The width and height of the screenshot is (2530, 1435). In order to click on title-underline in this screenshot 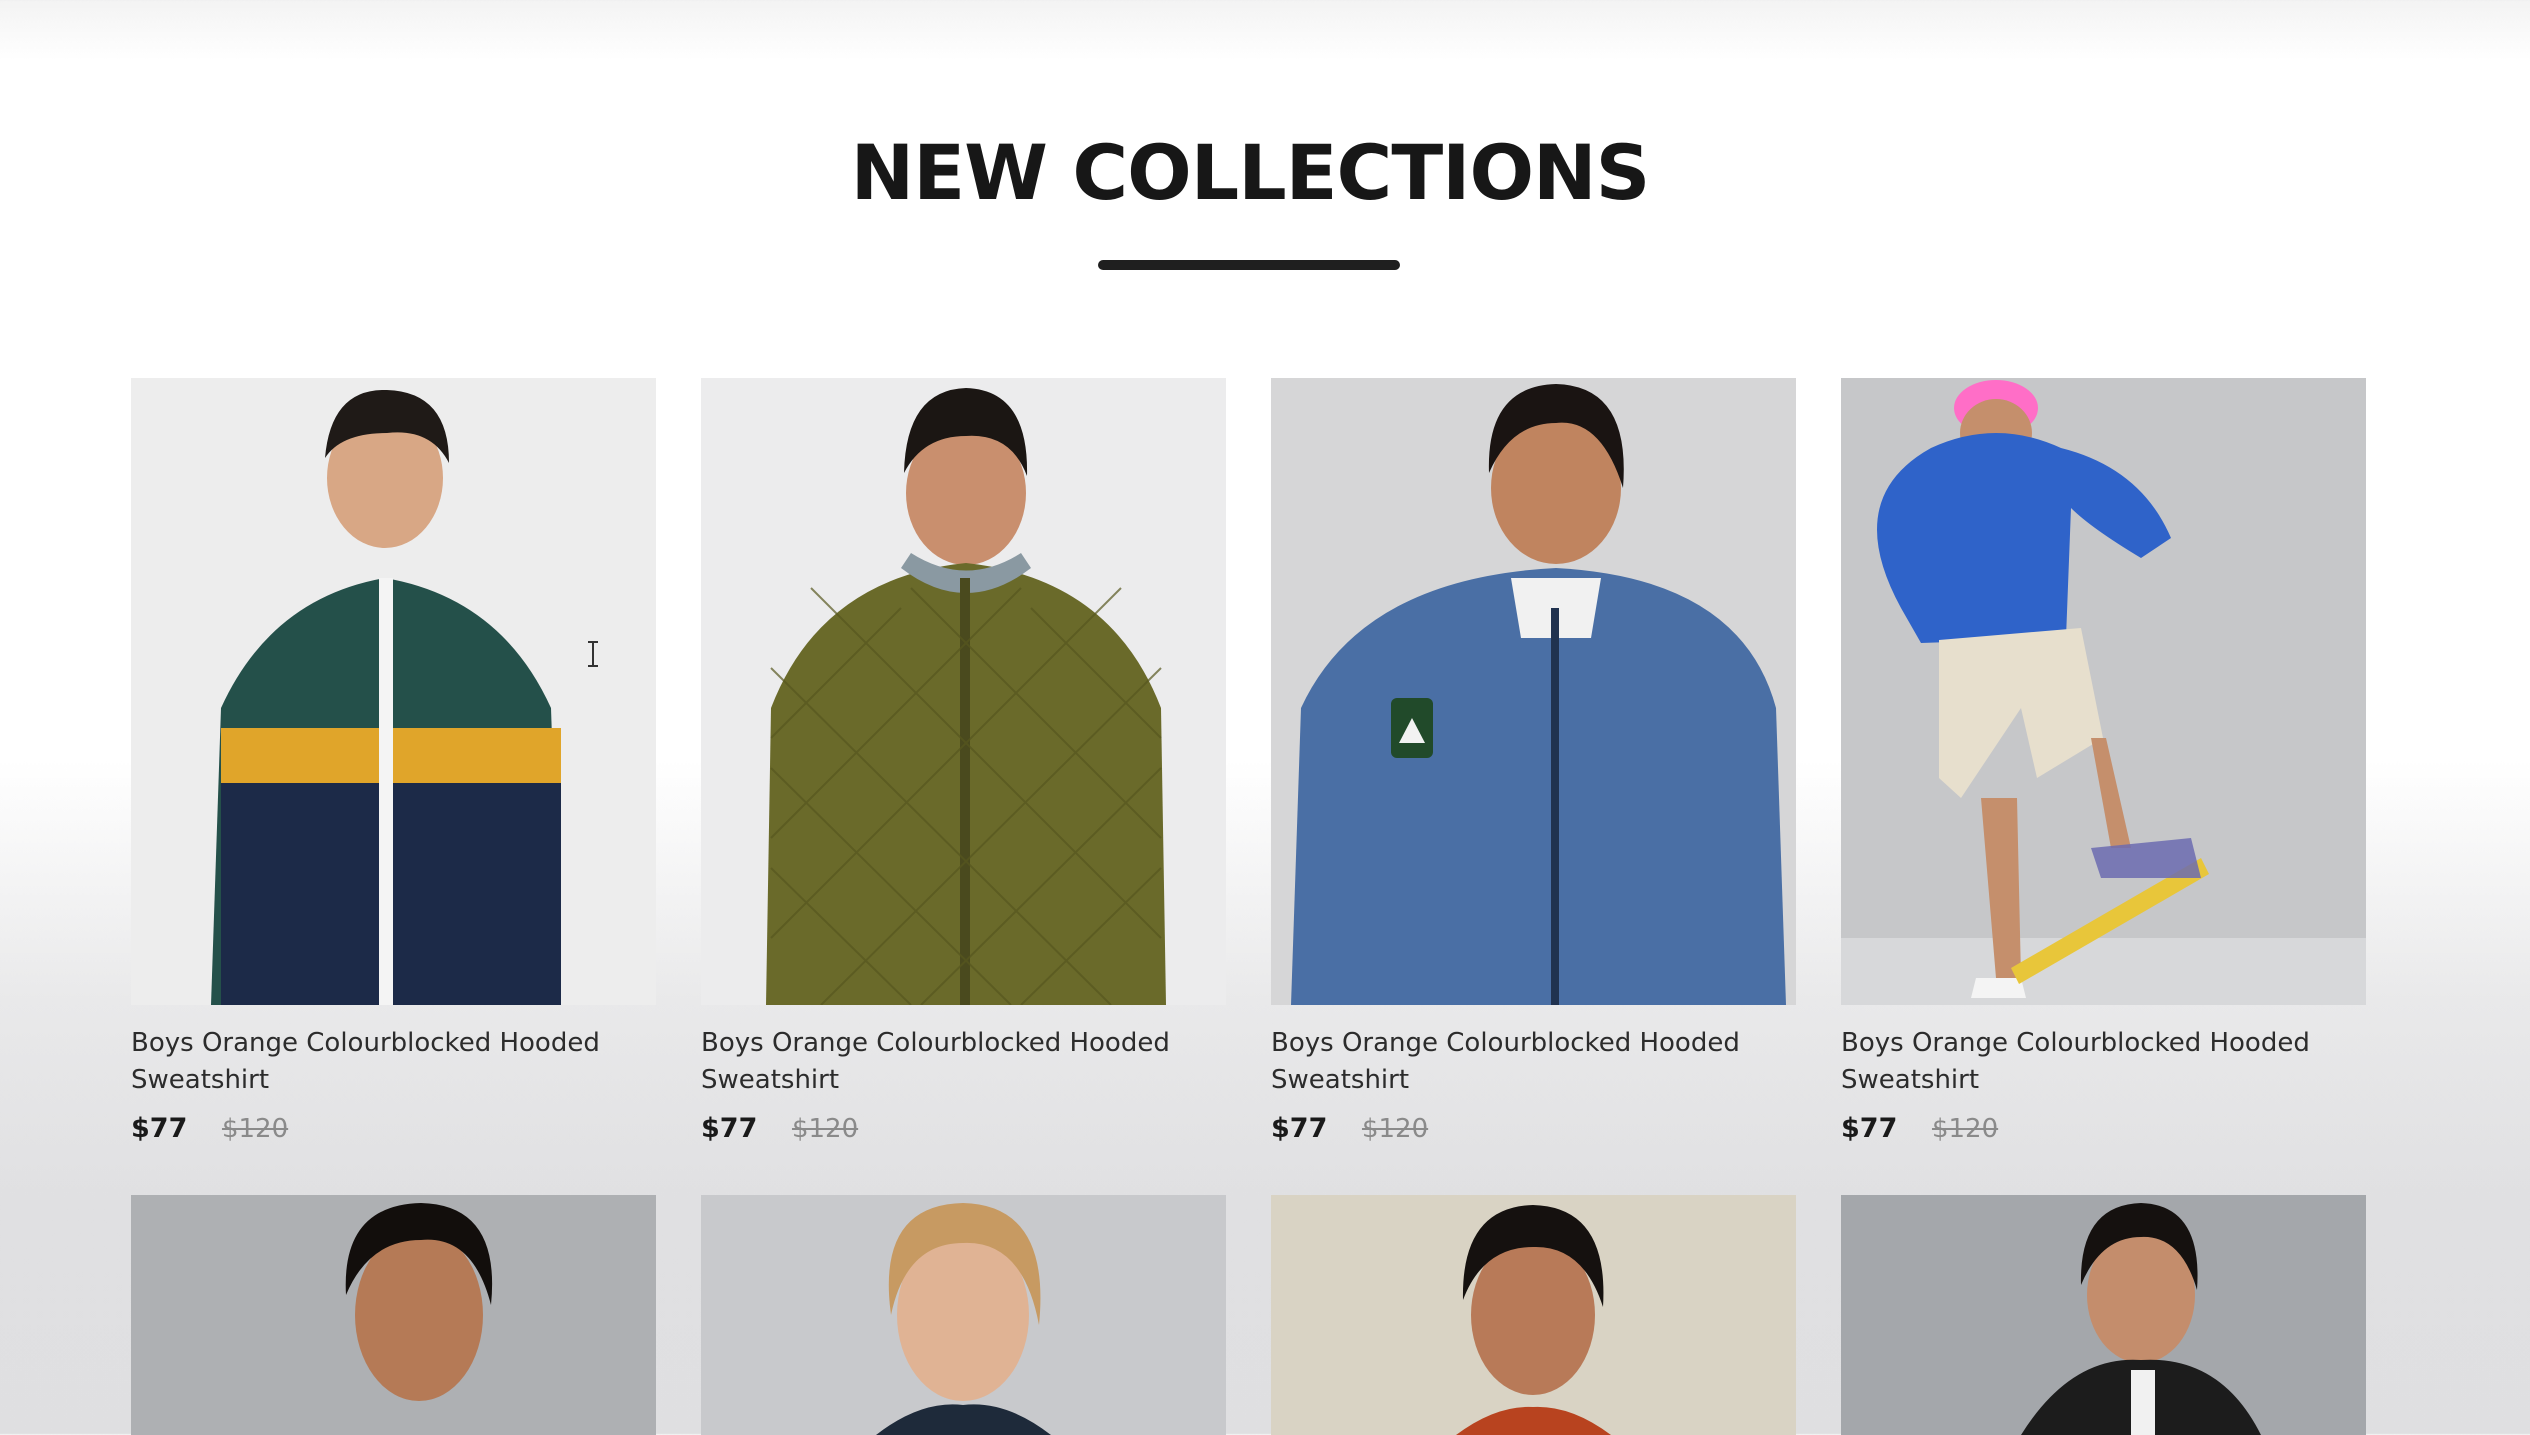, I will do `click(1249, 265)`.